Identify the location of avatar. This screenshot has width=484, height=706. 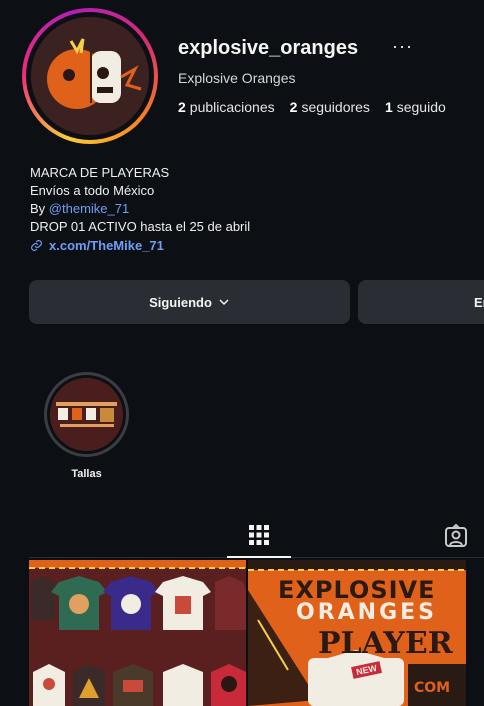
(90, 76).